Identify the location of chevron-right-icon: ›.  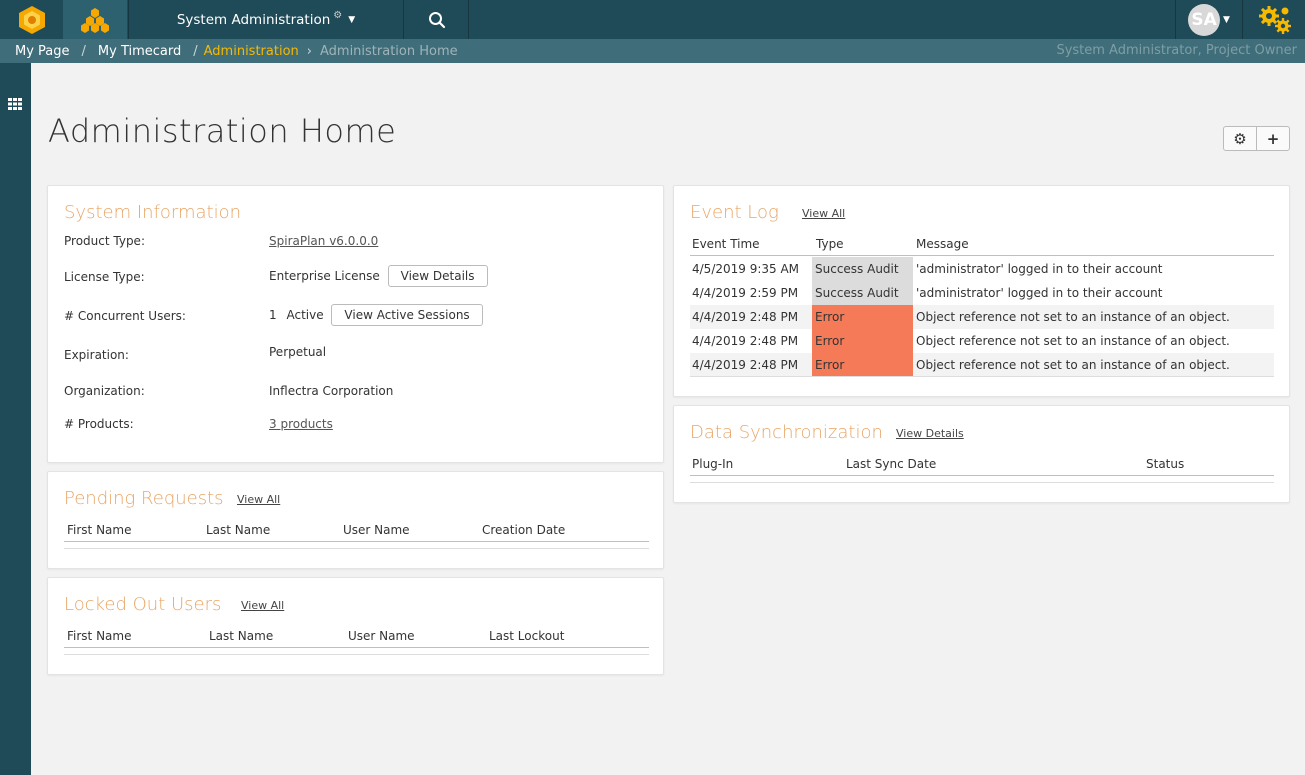
(309, 51).